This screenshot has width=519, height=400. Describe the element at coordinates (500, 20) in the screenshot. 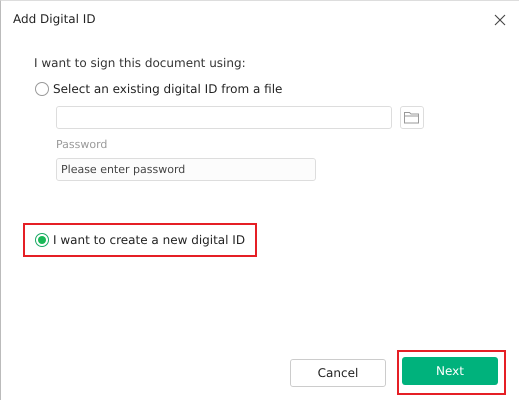

I see `close-icon` at that location.